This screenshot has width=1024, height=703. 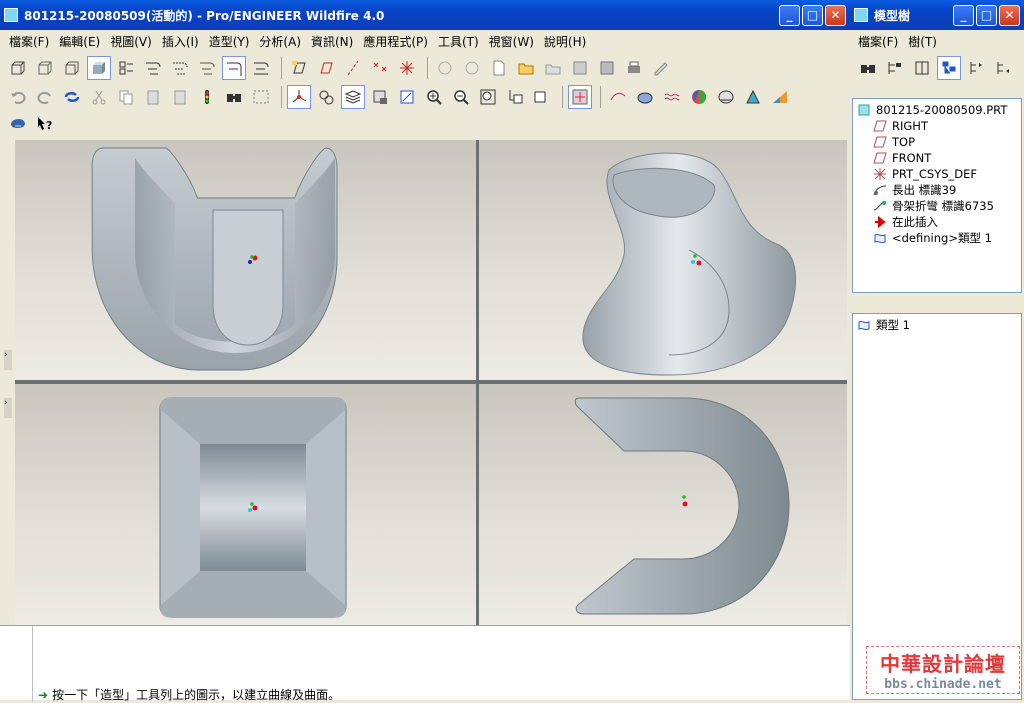 What do you see at coordinates (949, 68) in the screenshot?
I see `show-tree-icon` at bounding box center [949, 68].